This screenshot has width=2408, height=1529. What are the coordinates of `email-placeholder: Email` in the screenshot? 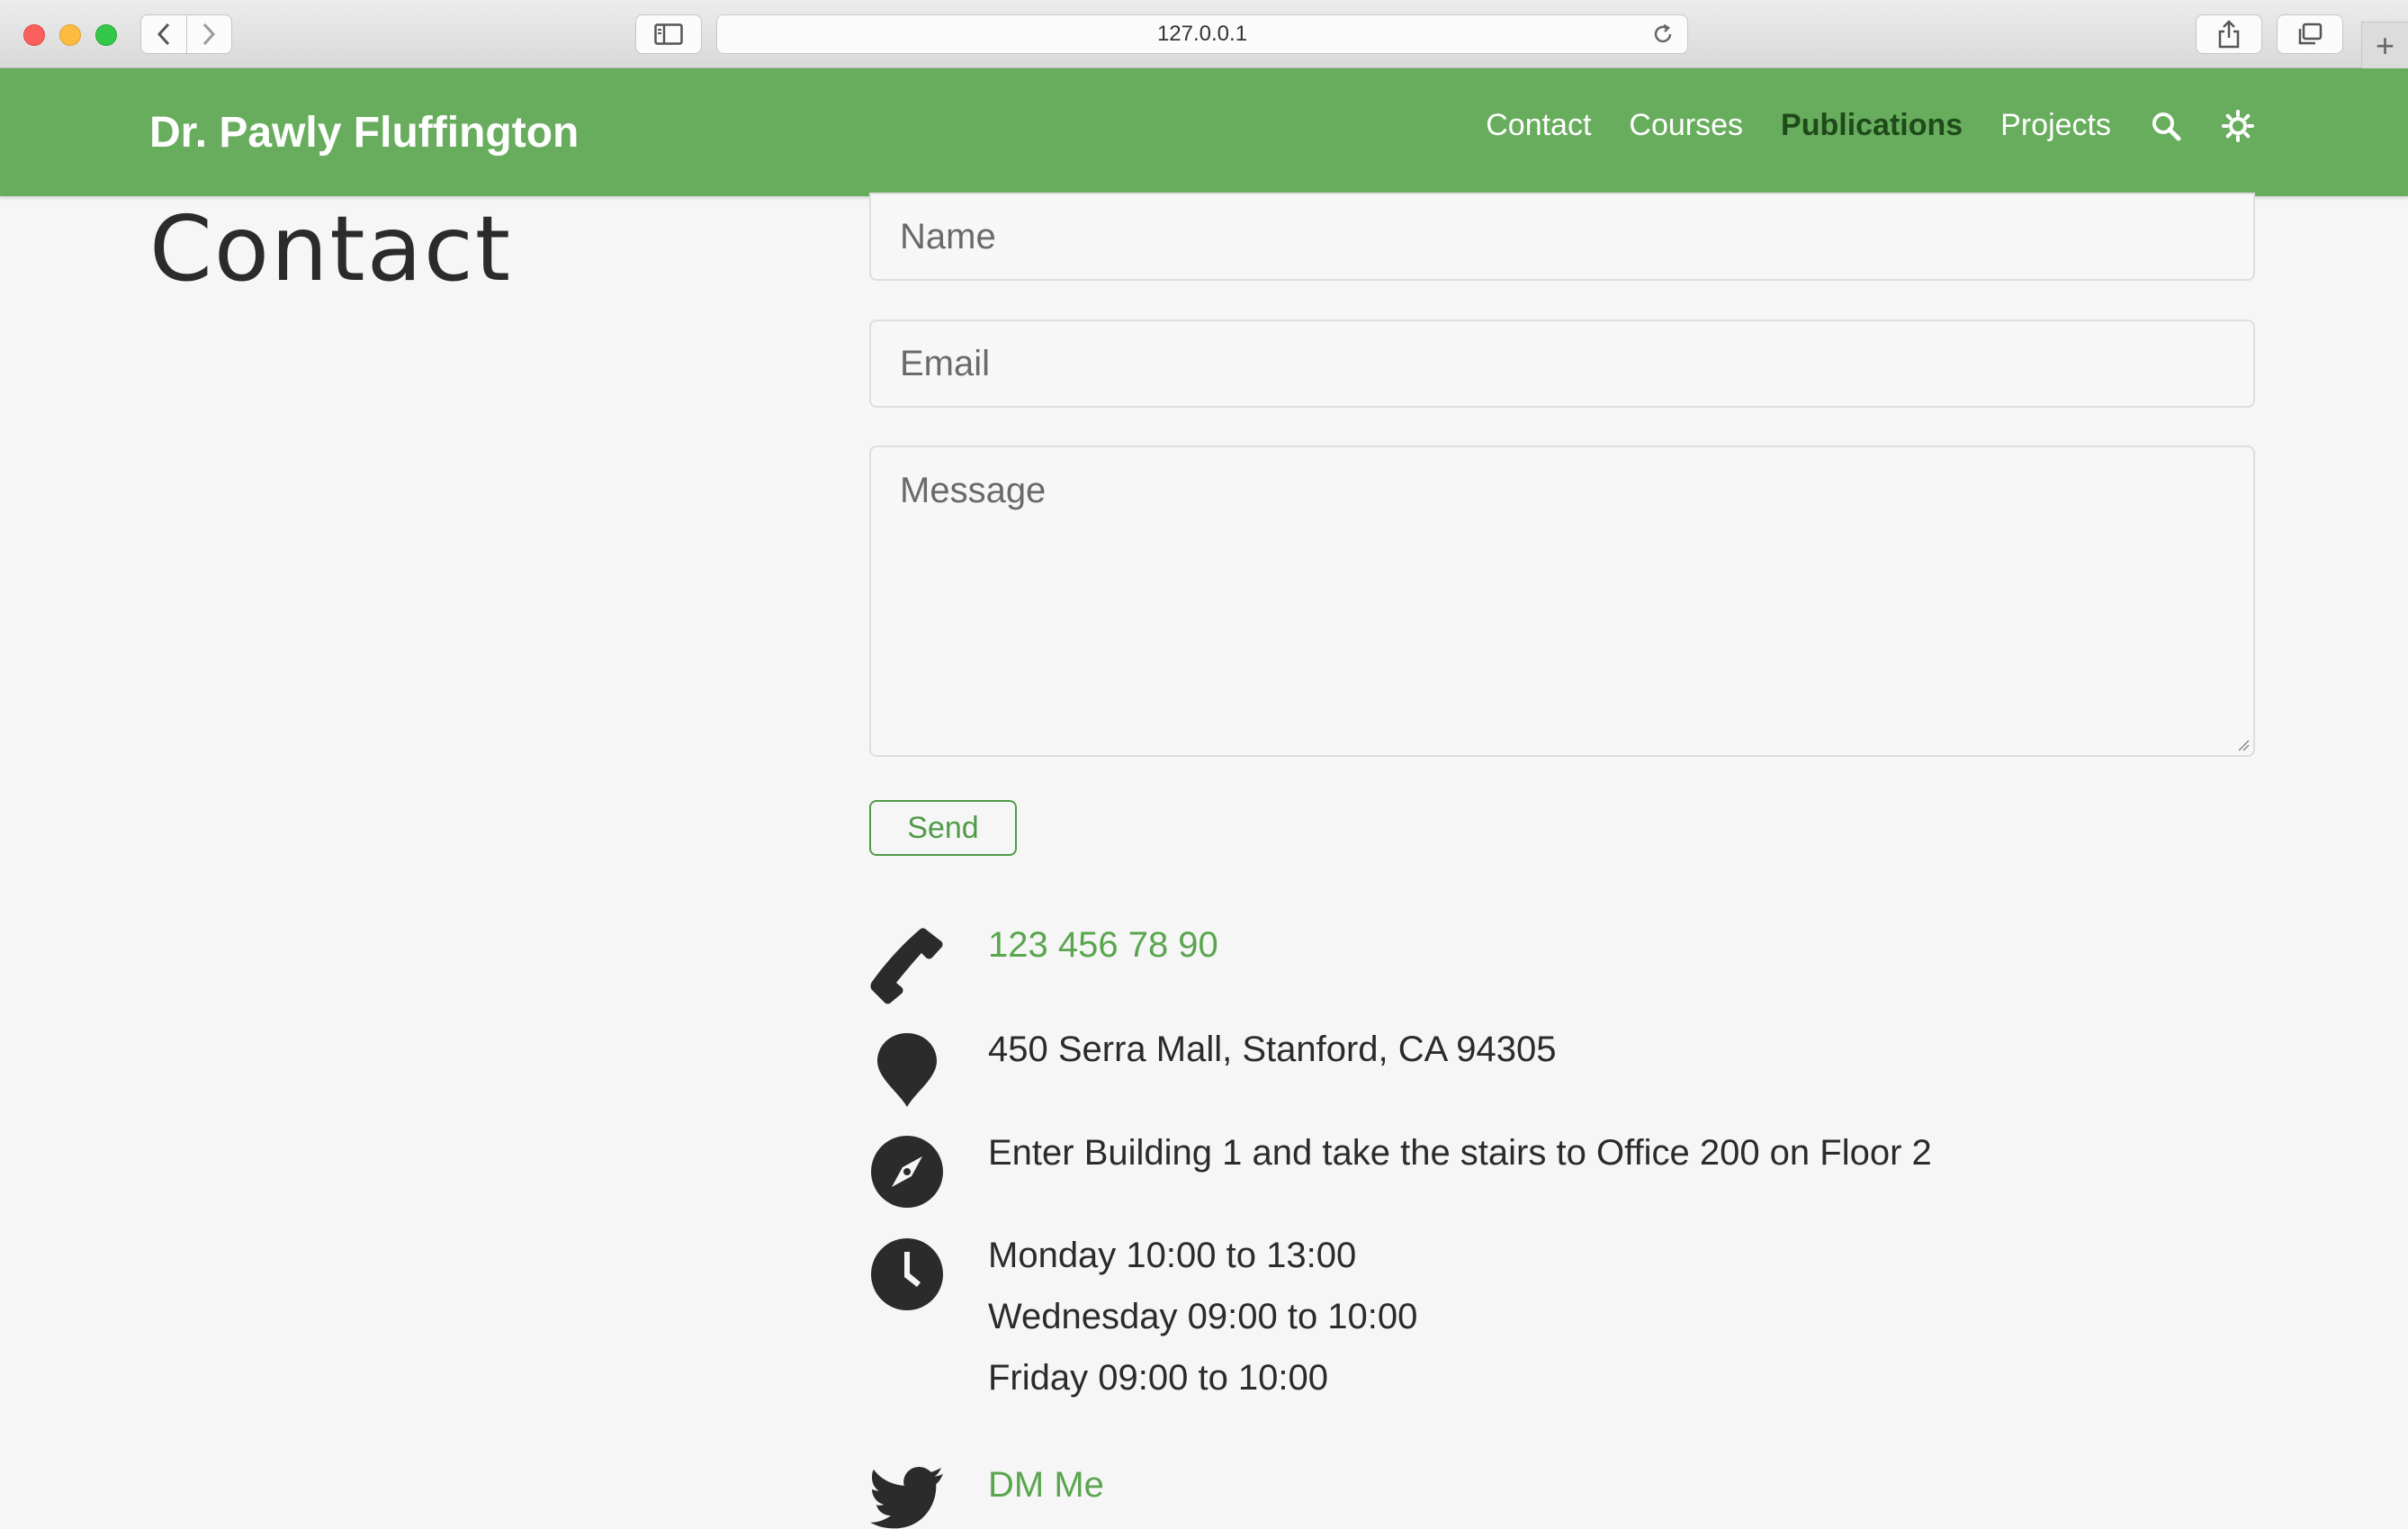 It's located at (945, 363).